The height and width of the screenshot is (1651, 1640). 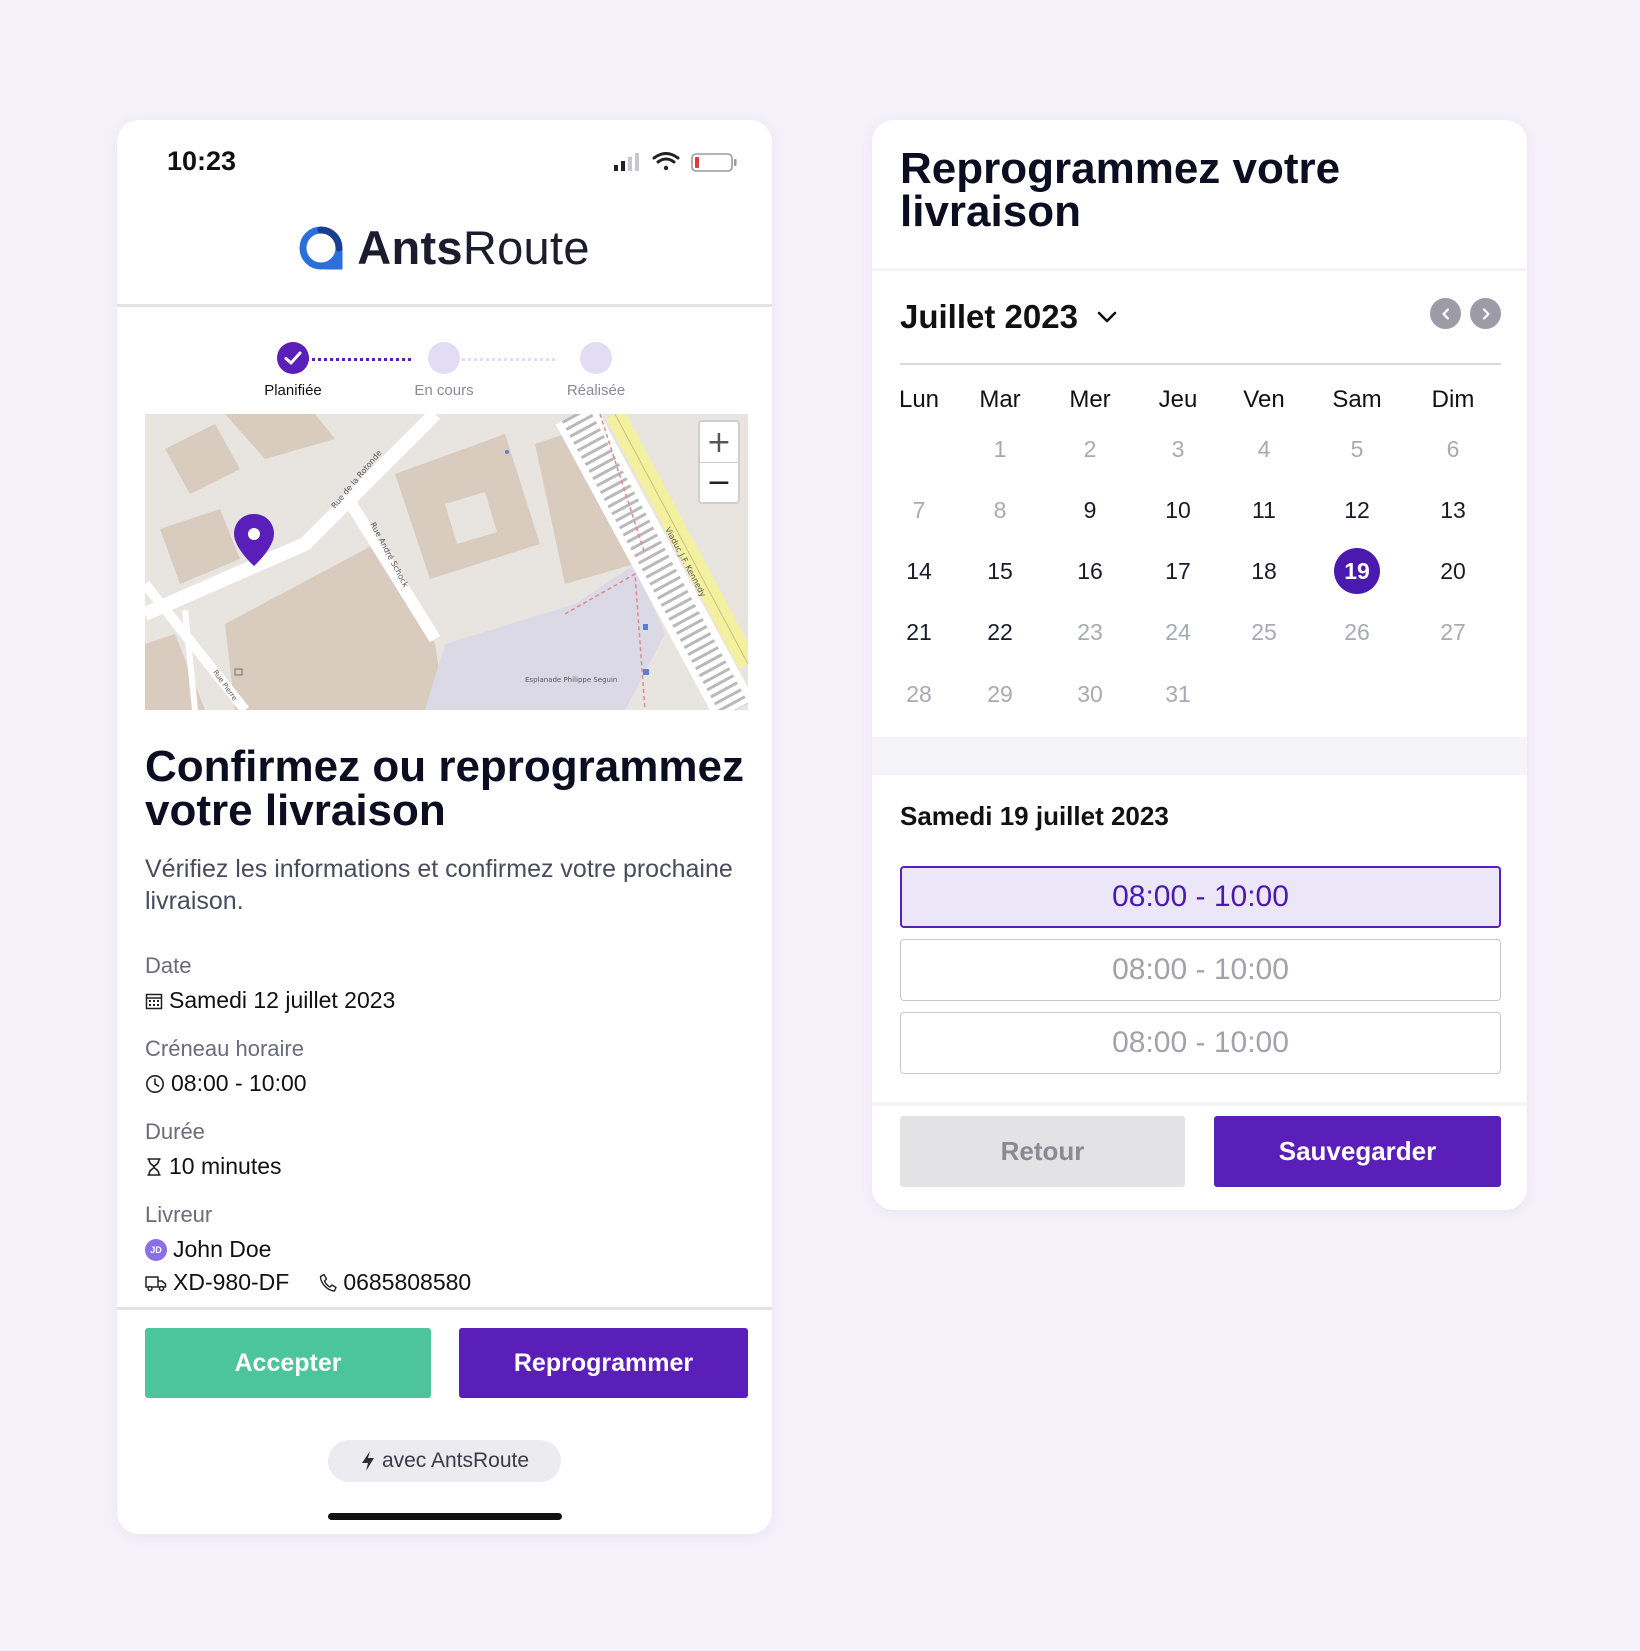 What do you see at coordinates (154, 1166) in the screenshot?
I see `hourglass-icon` at bounding box center [154, 1166].